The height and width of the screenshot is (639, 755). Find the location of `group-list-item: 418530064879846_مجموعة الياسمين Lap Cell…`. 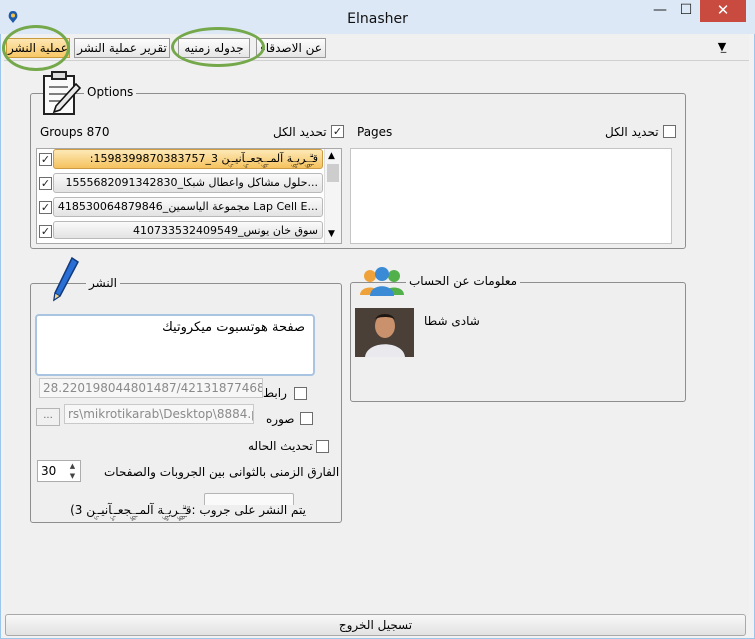

group-list-item: 418530064879846_مجموعة الياسمين Lap Cell… is located at coordinates (188, 207).